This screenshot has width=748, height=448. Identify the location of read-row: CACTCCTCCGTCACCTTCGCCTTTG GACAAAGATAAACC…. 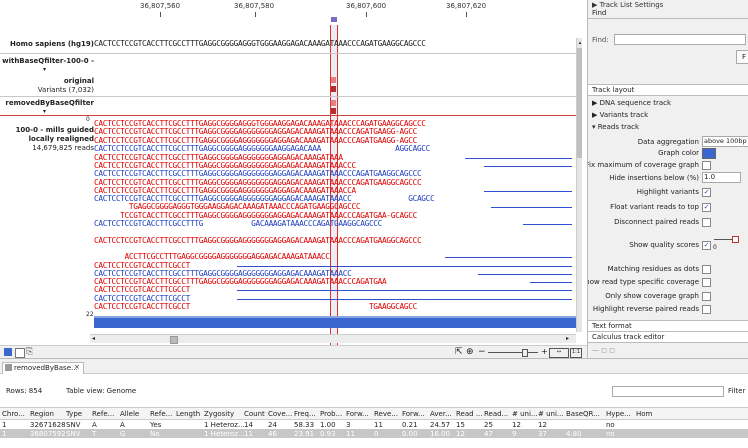
(336, 224).